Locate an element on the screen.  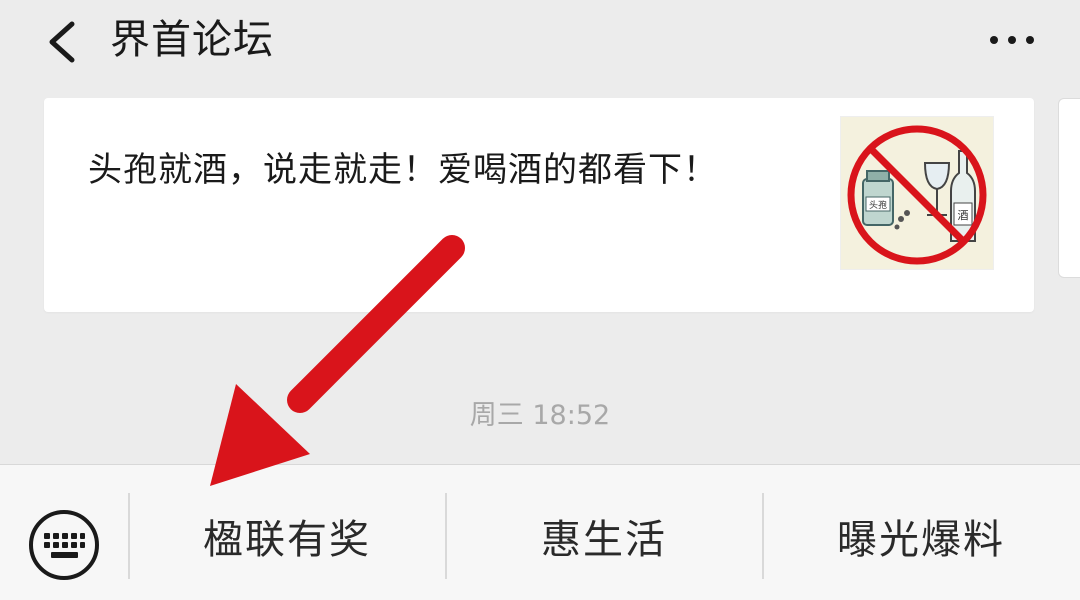
chevron-left-icon is located at coordinates (62, 42).